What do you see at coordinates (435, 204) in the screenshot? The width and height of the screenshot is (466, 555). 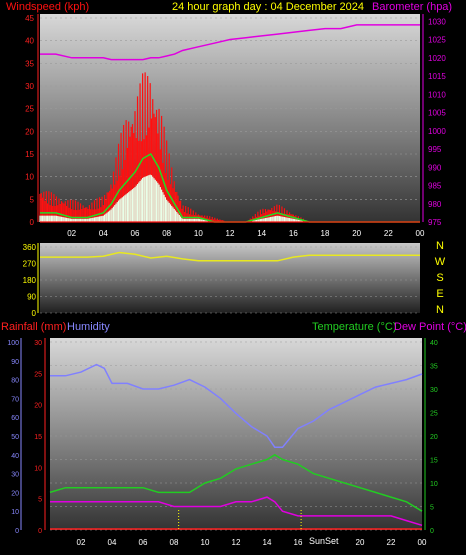 I see `barometer-tick-label: 980` at bounding box center [435, 204].